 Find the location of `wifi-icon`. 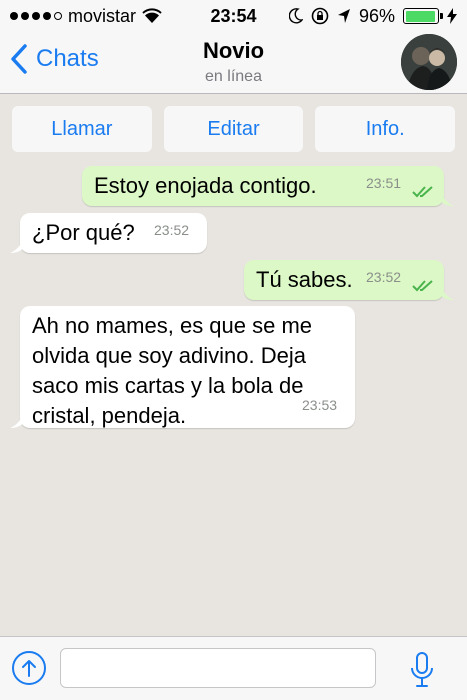

wifi-icon is located at coordinates (152, 15).